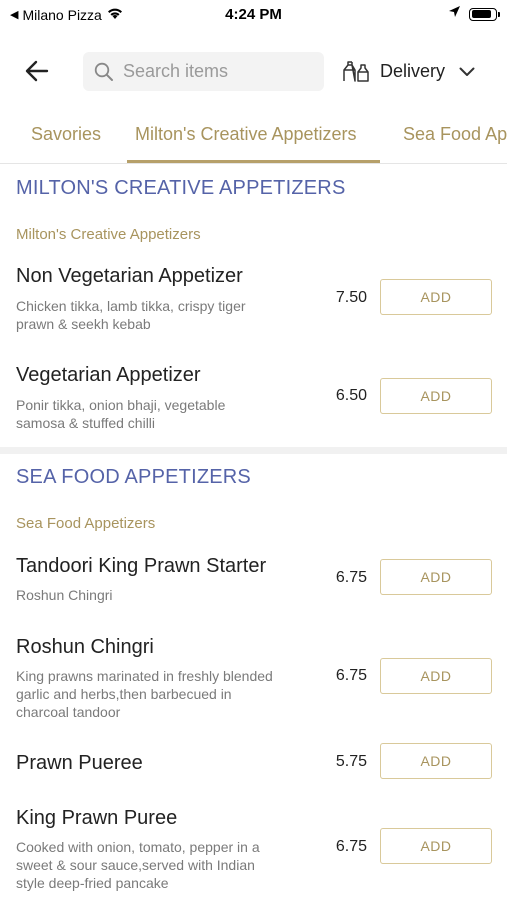 This screenshot has width=507, height=900. What do you see at coordinates (454, 14) in the screenshot?
I see `location-arrow-icon` at bounding box center [454, 14].